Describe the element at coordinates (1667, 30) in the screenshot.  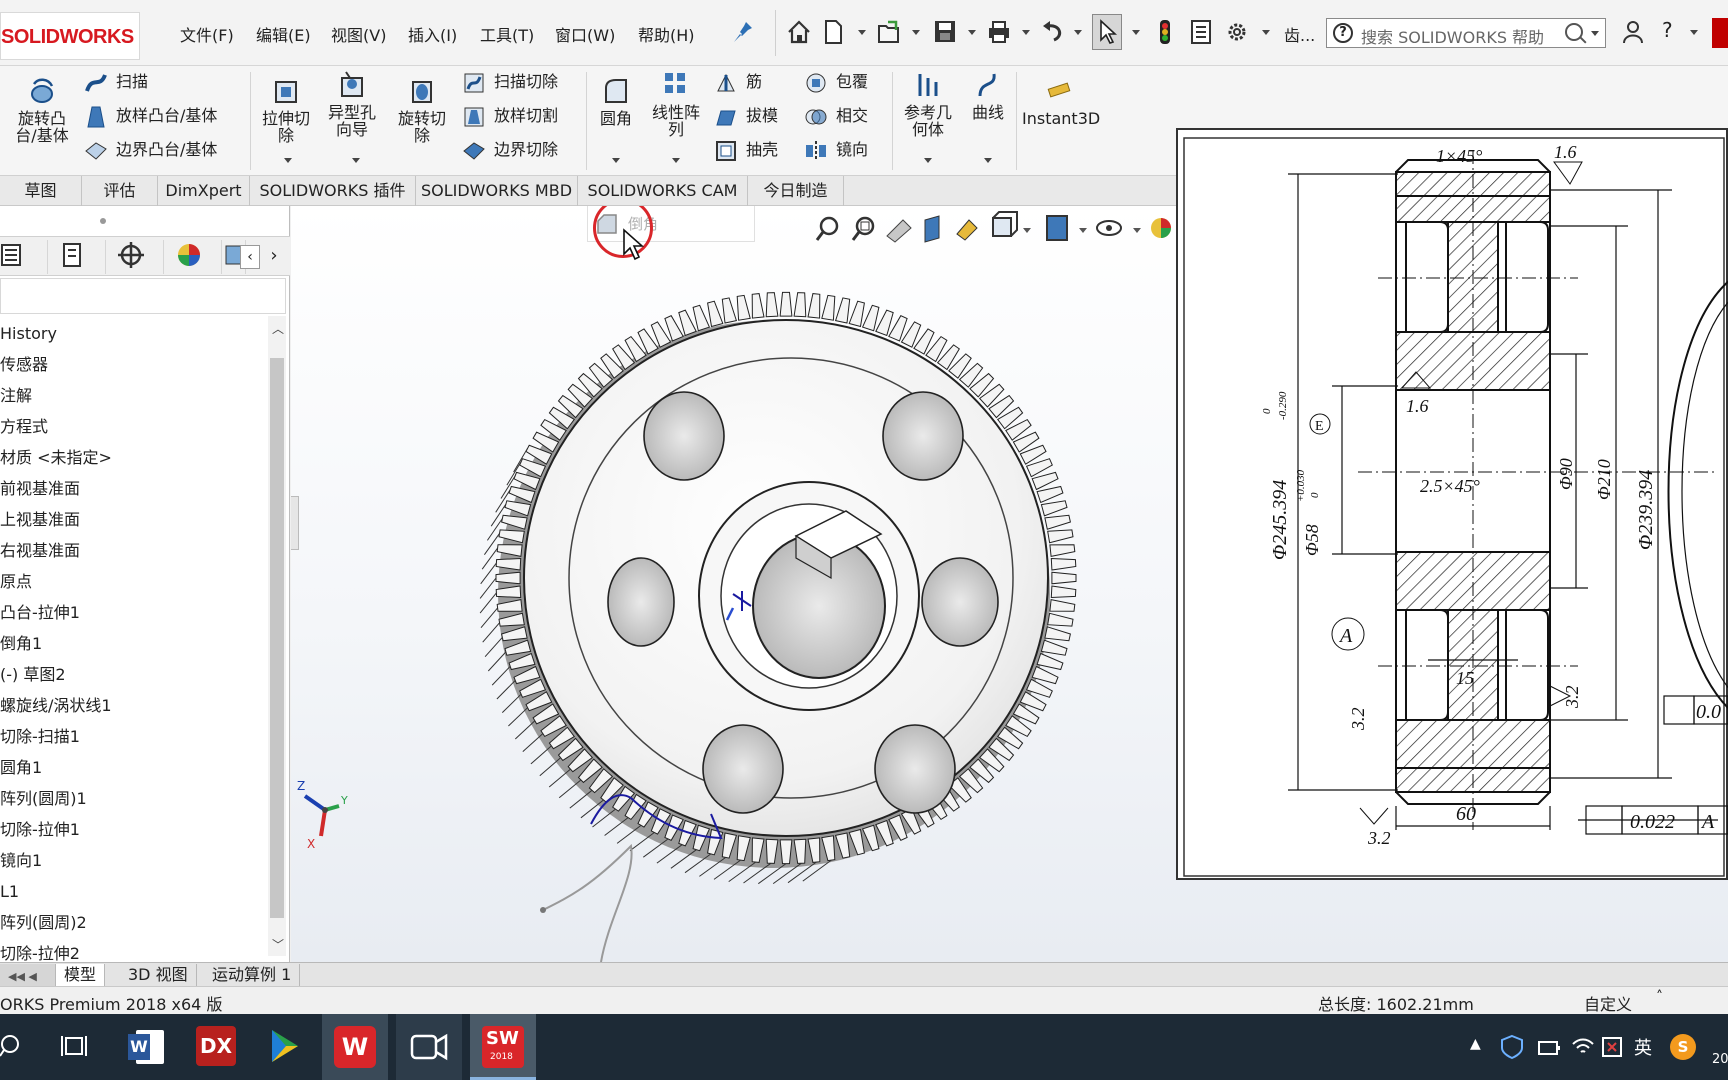
I see `help-button: ?` at that location.